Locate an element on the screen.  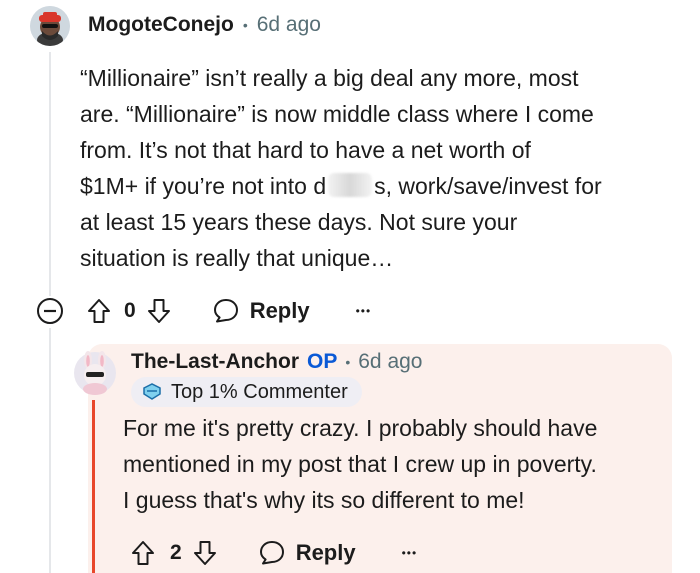
thread-line is located at coordinates (50, 174).